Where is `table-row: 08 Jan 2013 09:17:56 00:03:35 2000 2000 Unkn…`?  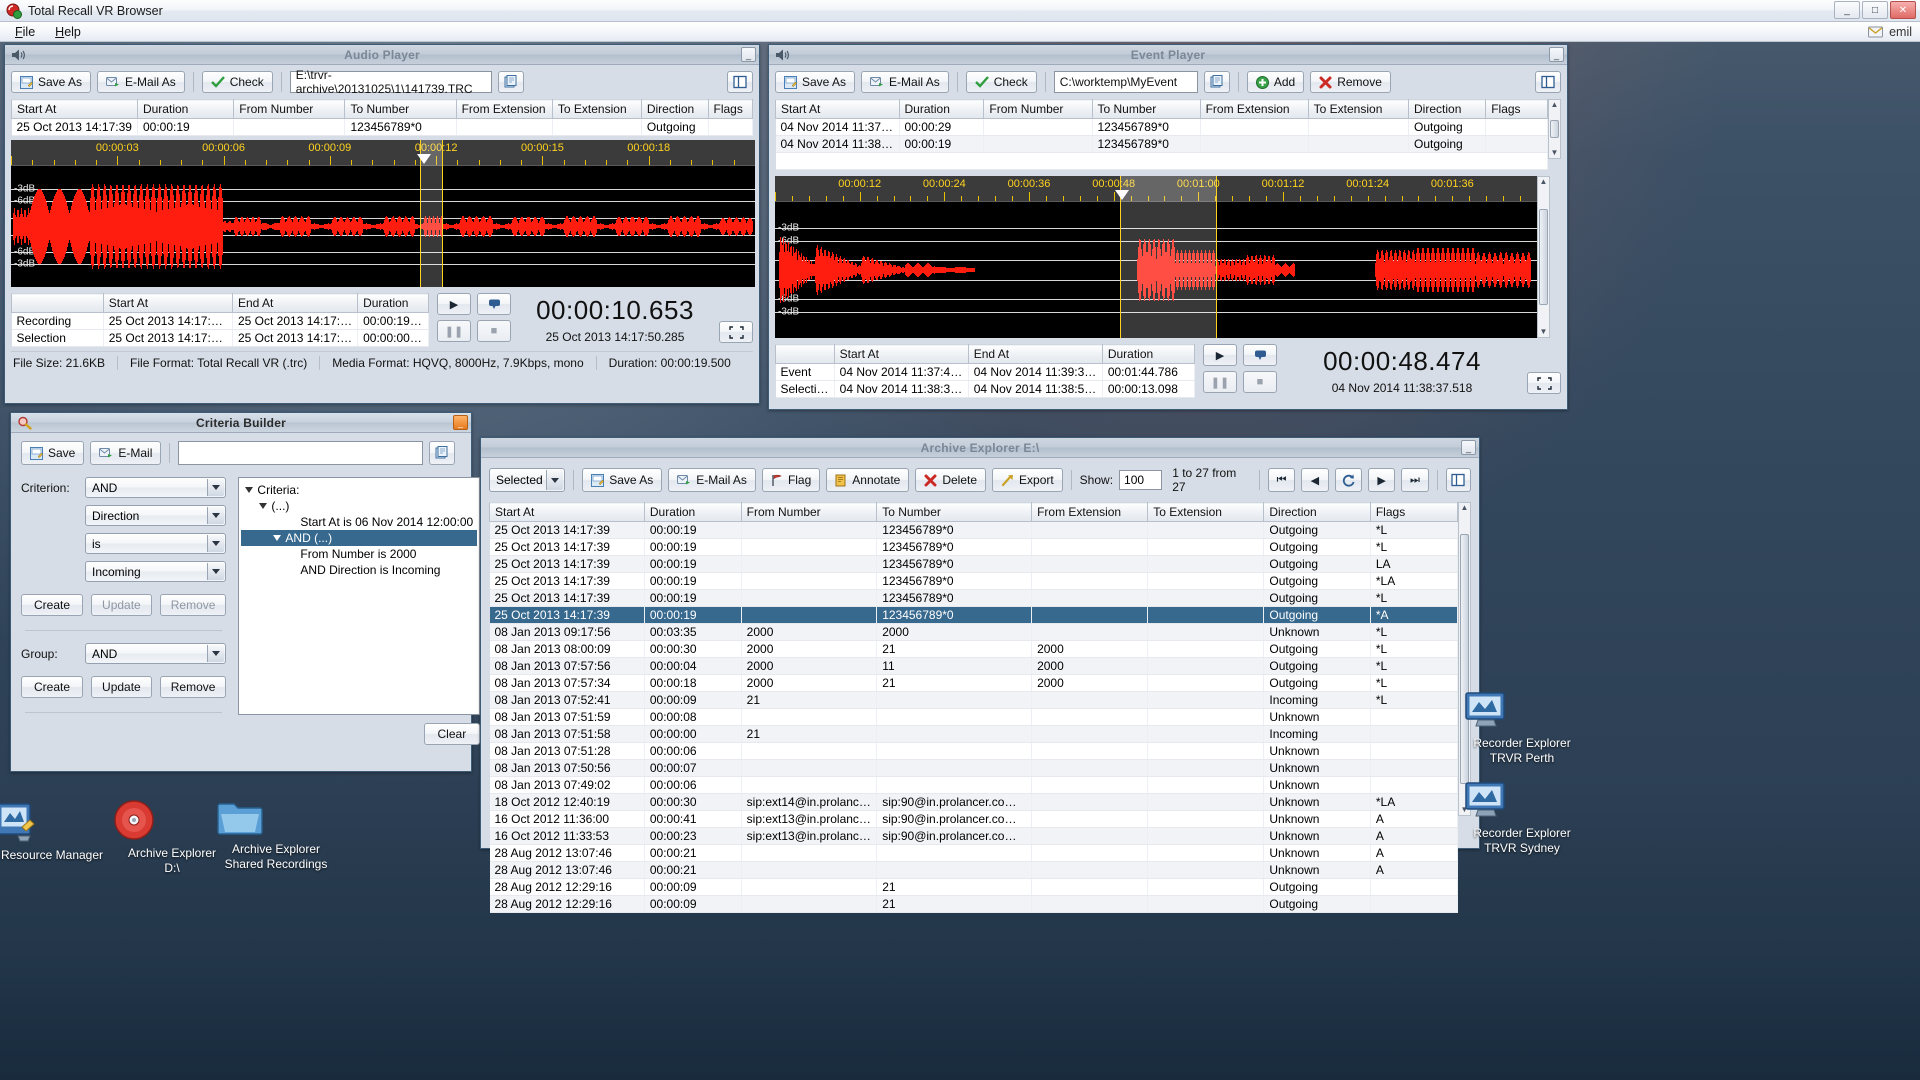
table-row: 08 Jan 2013 09:17:56 00:03:35 2000 2000 Unkn… is located at coordinates (974, 632).